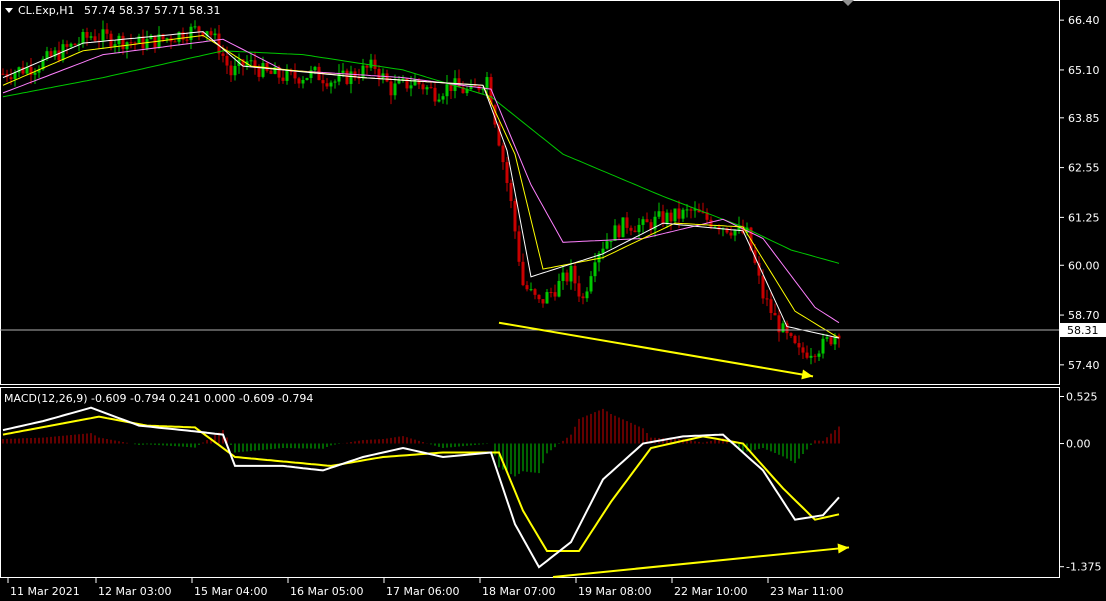 This screenshot has width=1106, height=601. Describe the element at coordinates (1084, 265) in the screenshot. I see `price-axis-label: 60.00` at that location.